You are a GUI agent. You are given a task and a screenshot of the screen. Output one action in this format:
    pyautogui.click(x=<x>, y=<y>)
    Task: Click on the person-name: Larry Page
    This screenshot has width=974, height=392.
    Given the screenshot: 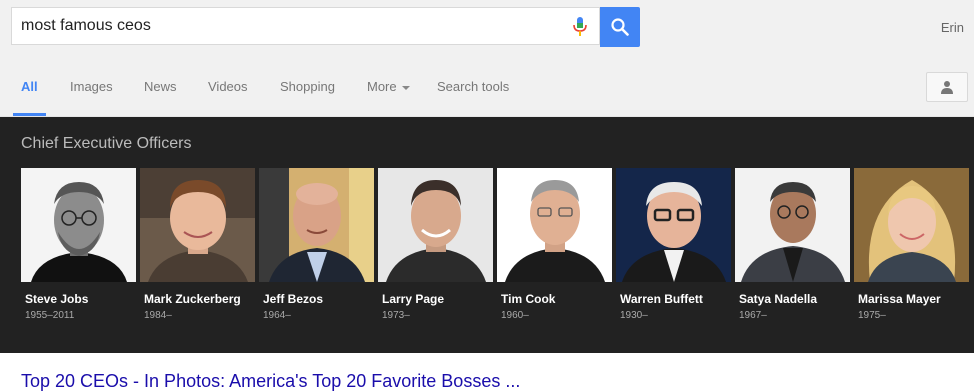 What is the action you would take?
    pyautogui.click(x=413, y=299)
    